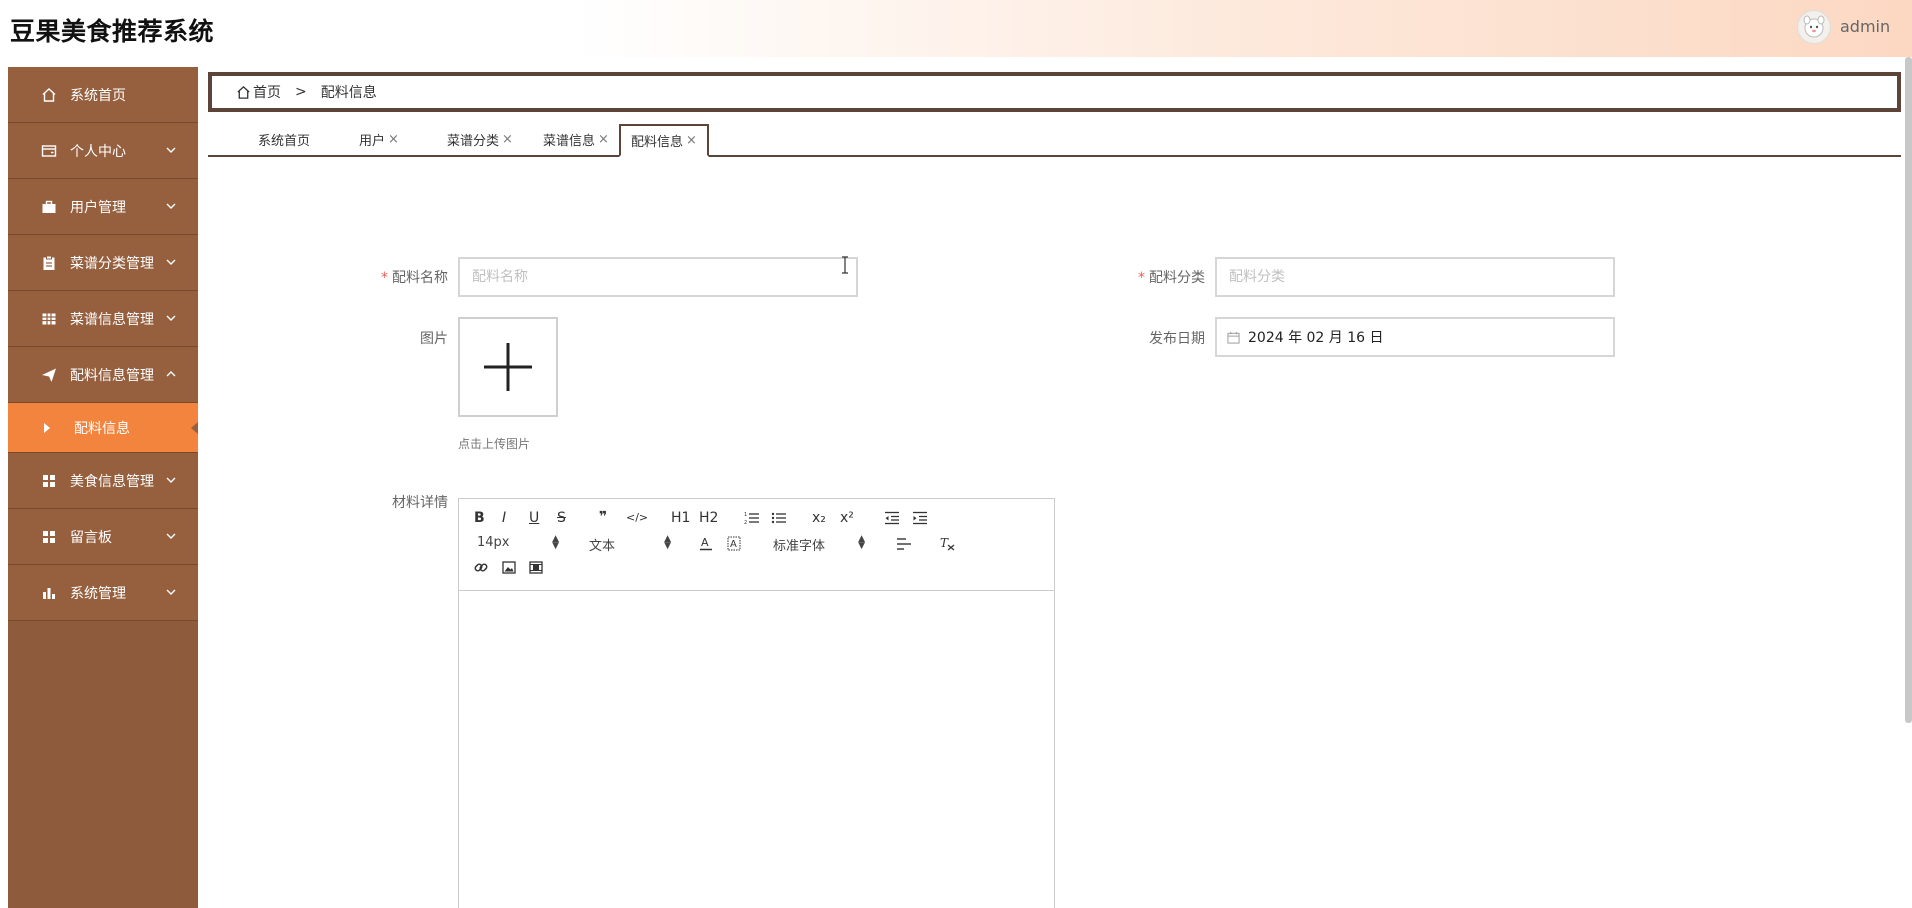 This screenshot has height=908, width=1912. I want to click on heading1-button: H1, so click(680, 518).